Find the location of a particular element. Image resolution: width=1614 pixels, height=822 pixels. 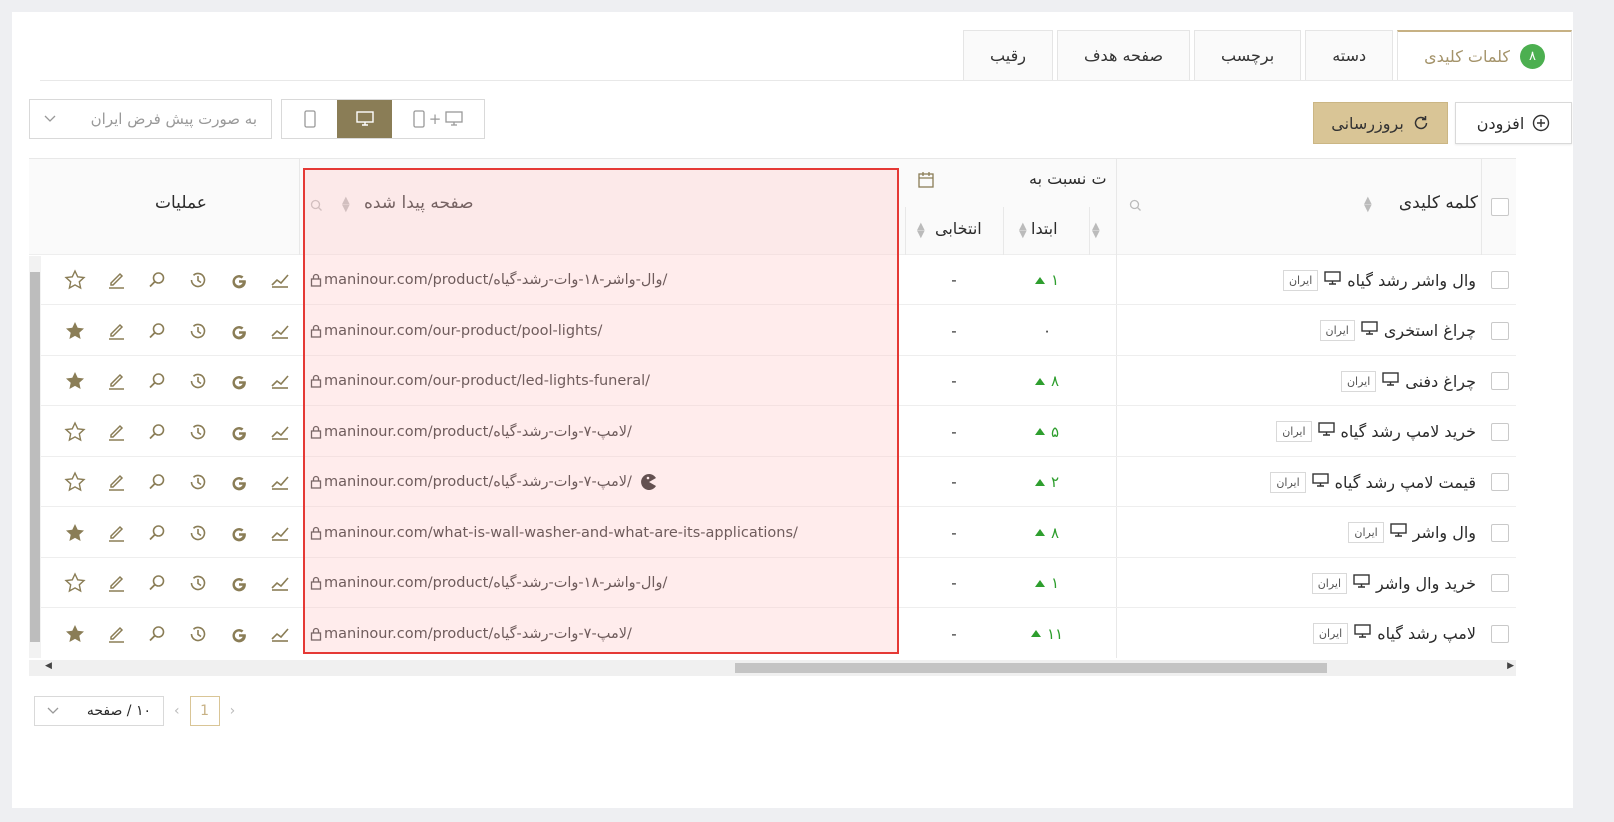

select-all-checkbox is located at coordinates (1500, 207).